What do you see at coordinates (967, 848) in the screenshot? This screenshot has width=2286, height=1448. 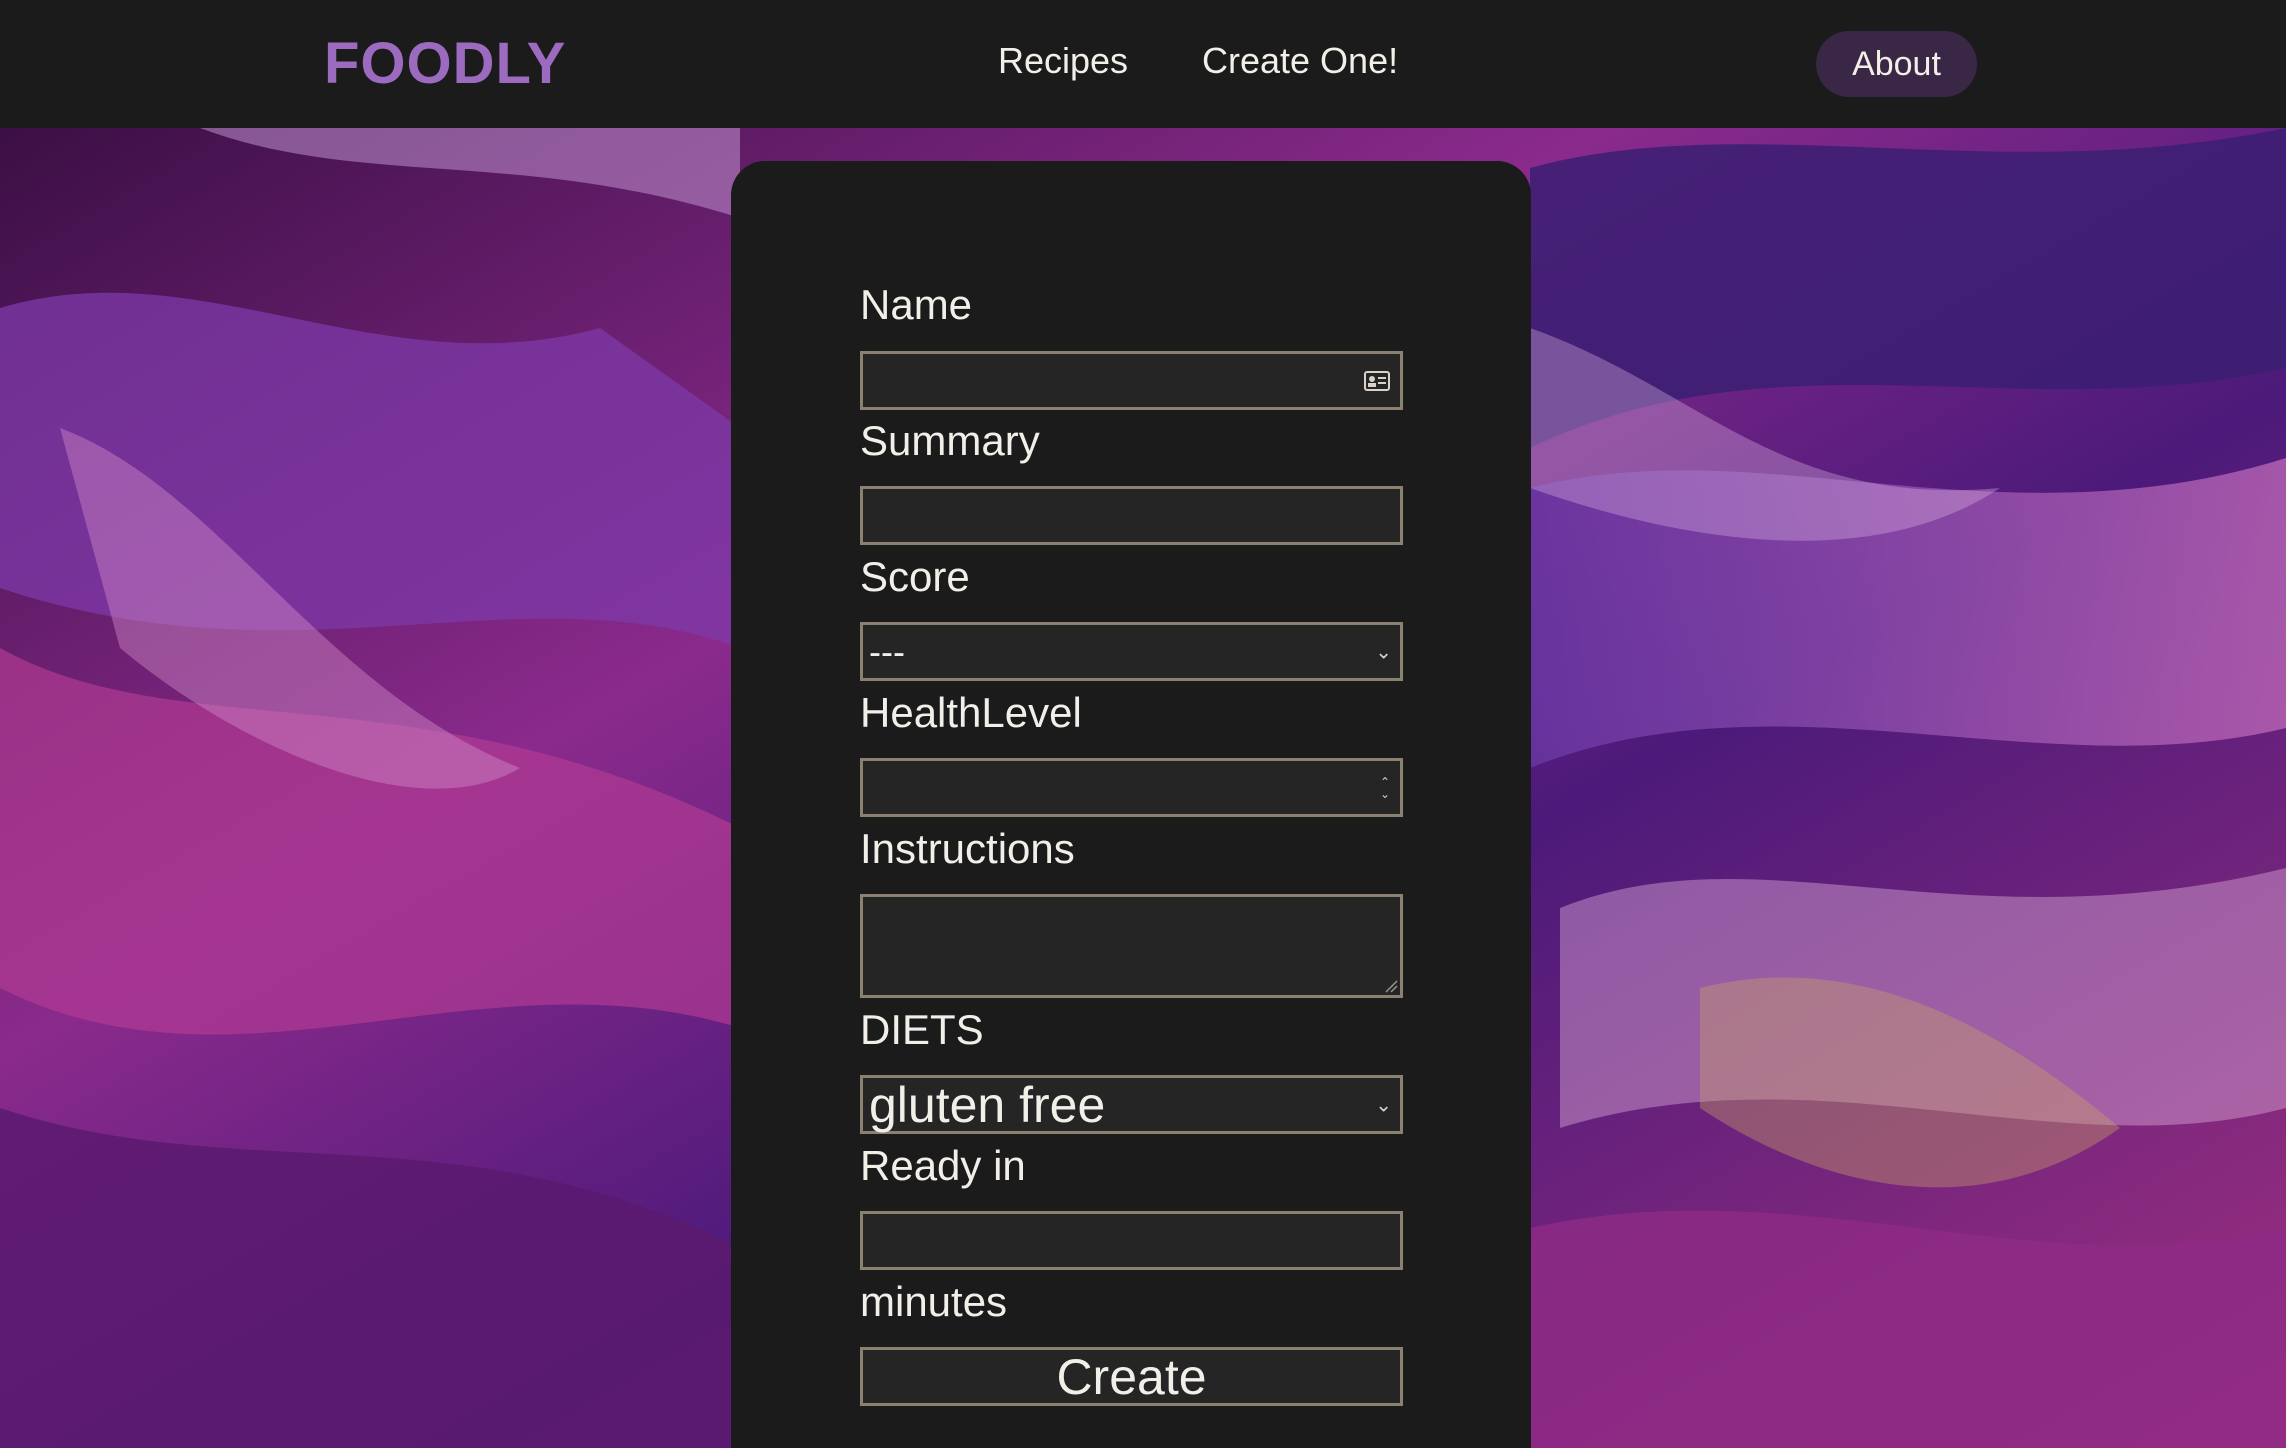 I see `instructions-label: Instructions` at bounding box center [967, 848].